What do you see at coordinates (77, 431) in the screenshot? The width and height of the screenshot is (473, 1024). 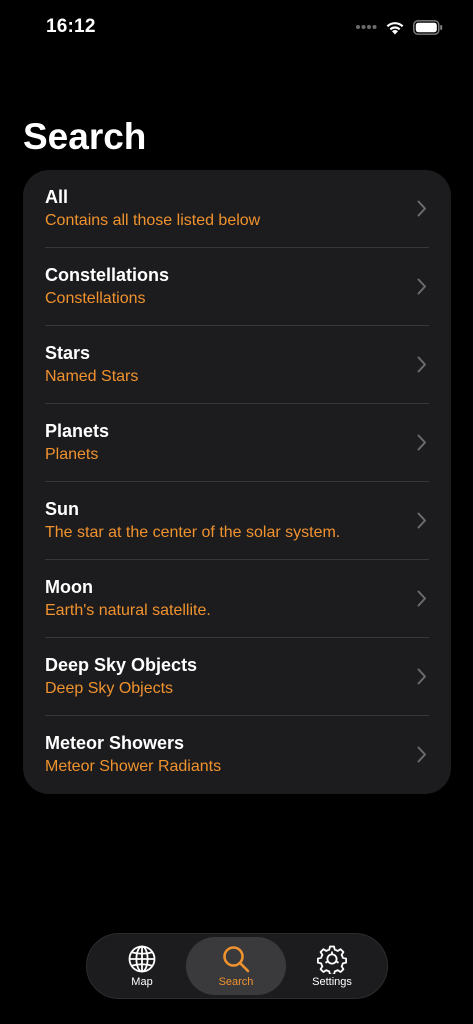 I see `list-item-title: Planets` at bounding box center [77, 431].